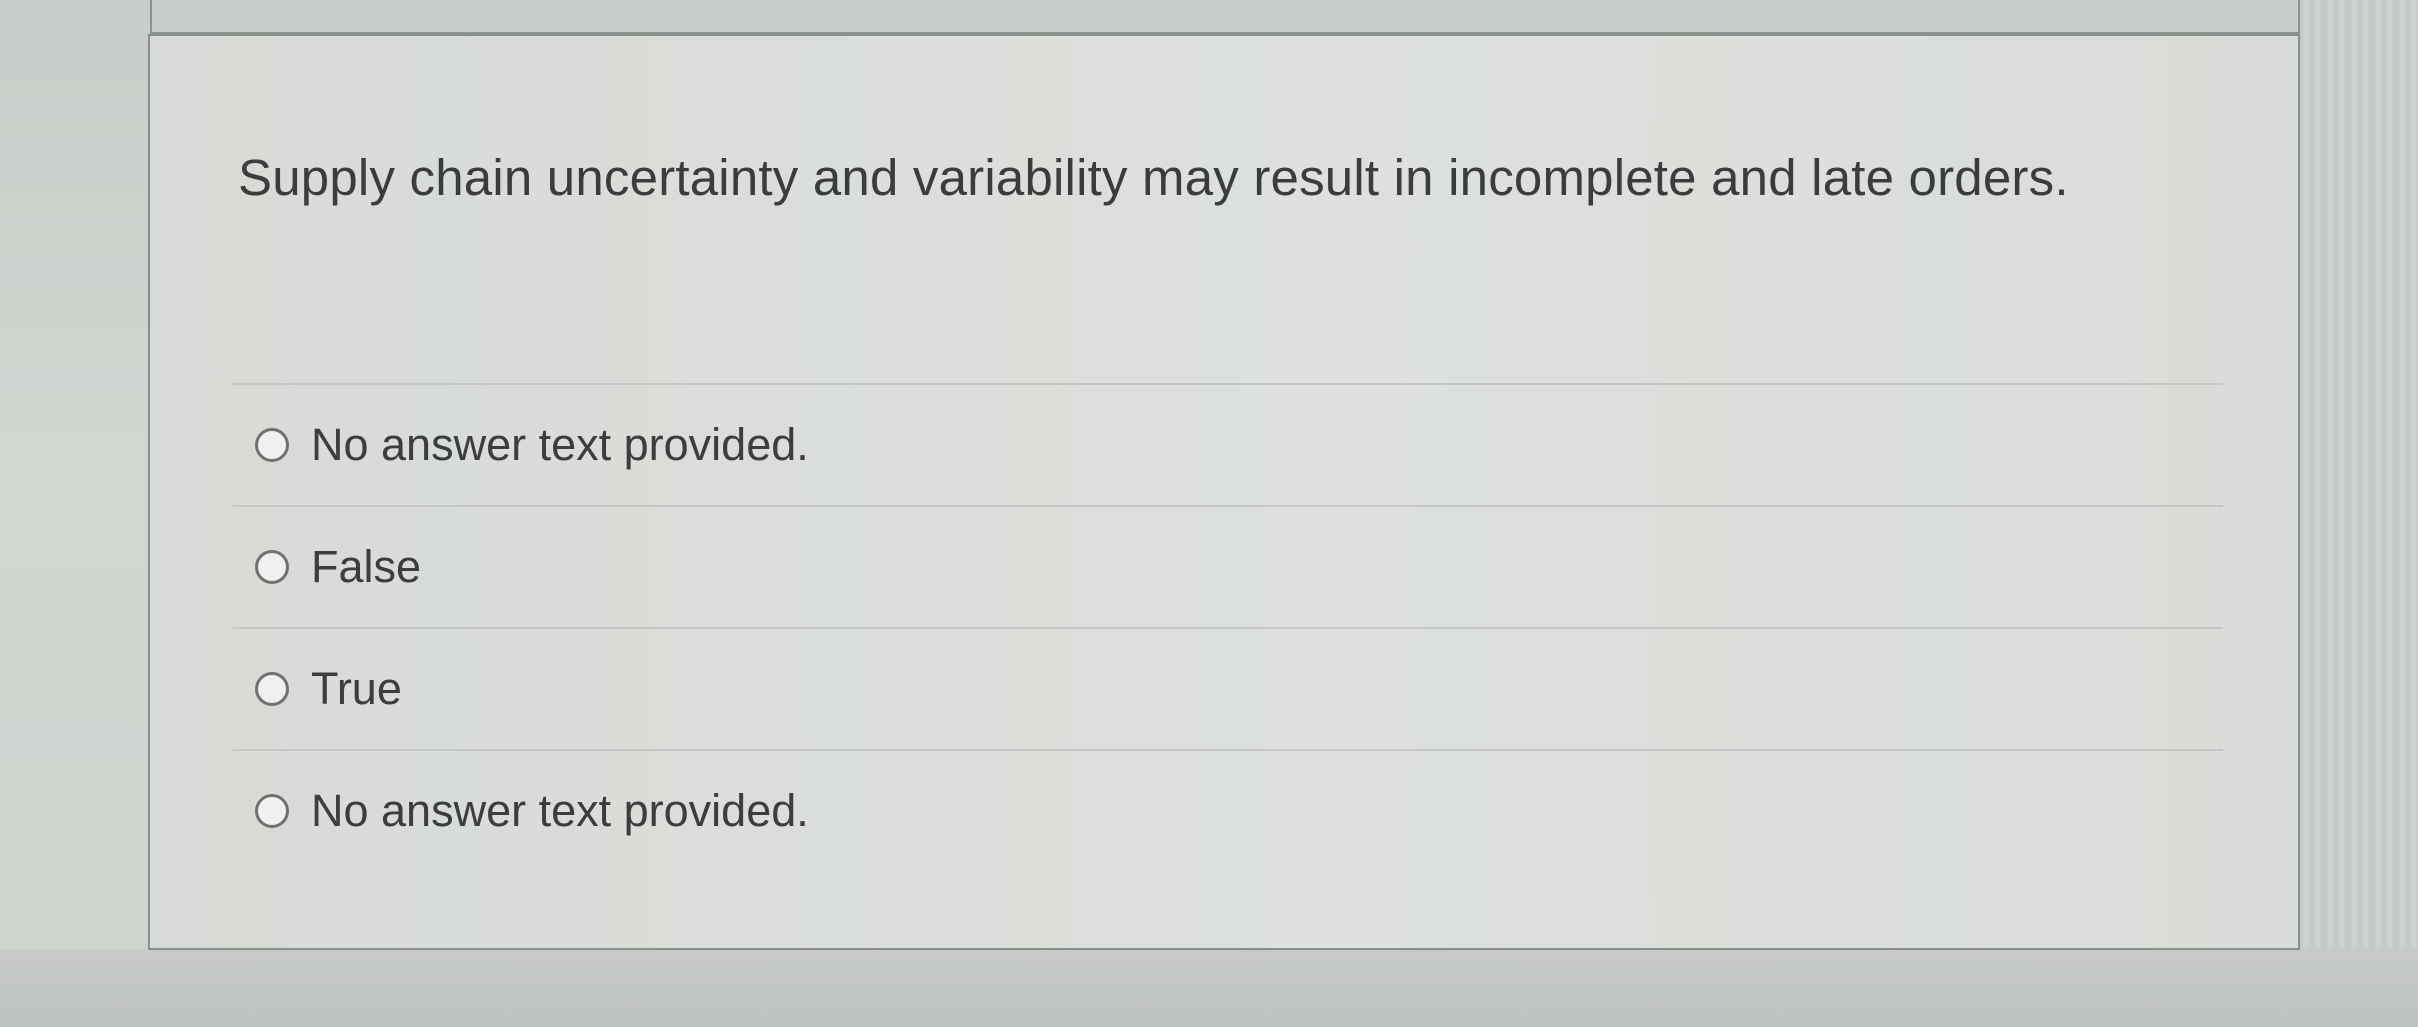 The image size is (2418, 1027). What do you see at coordinates (366, 566) in the screenshot?
I see `answer-label: False` at bounding box center [366, 566].